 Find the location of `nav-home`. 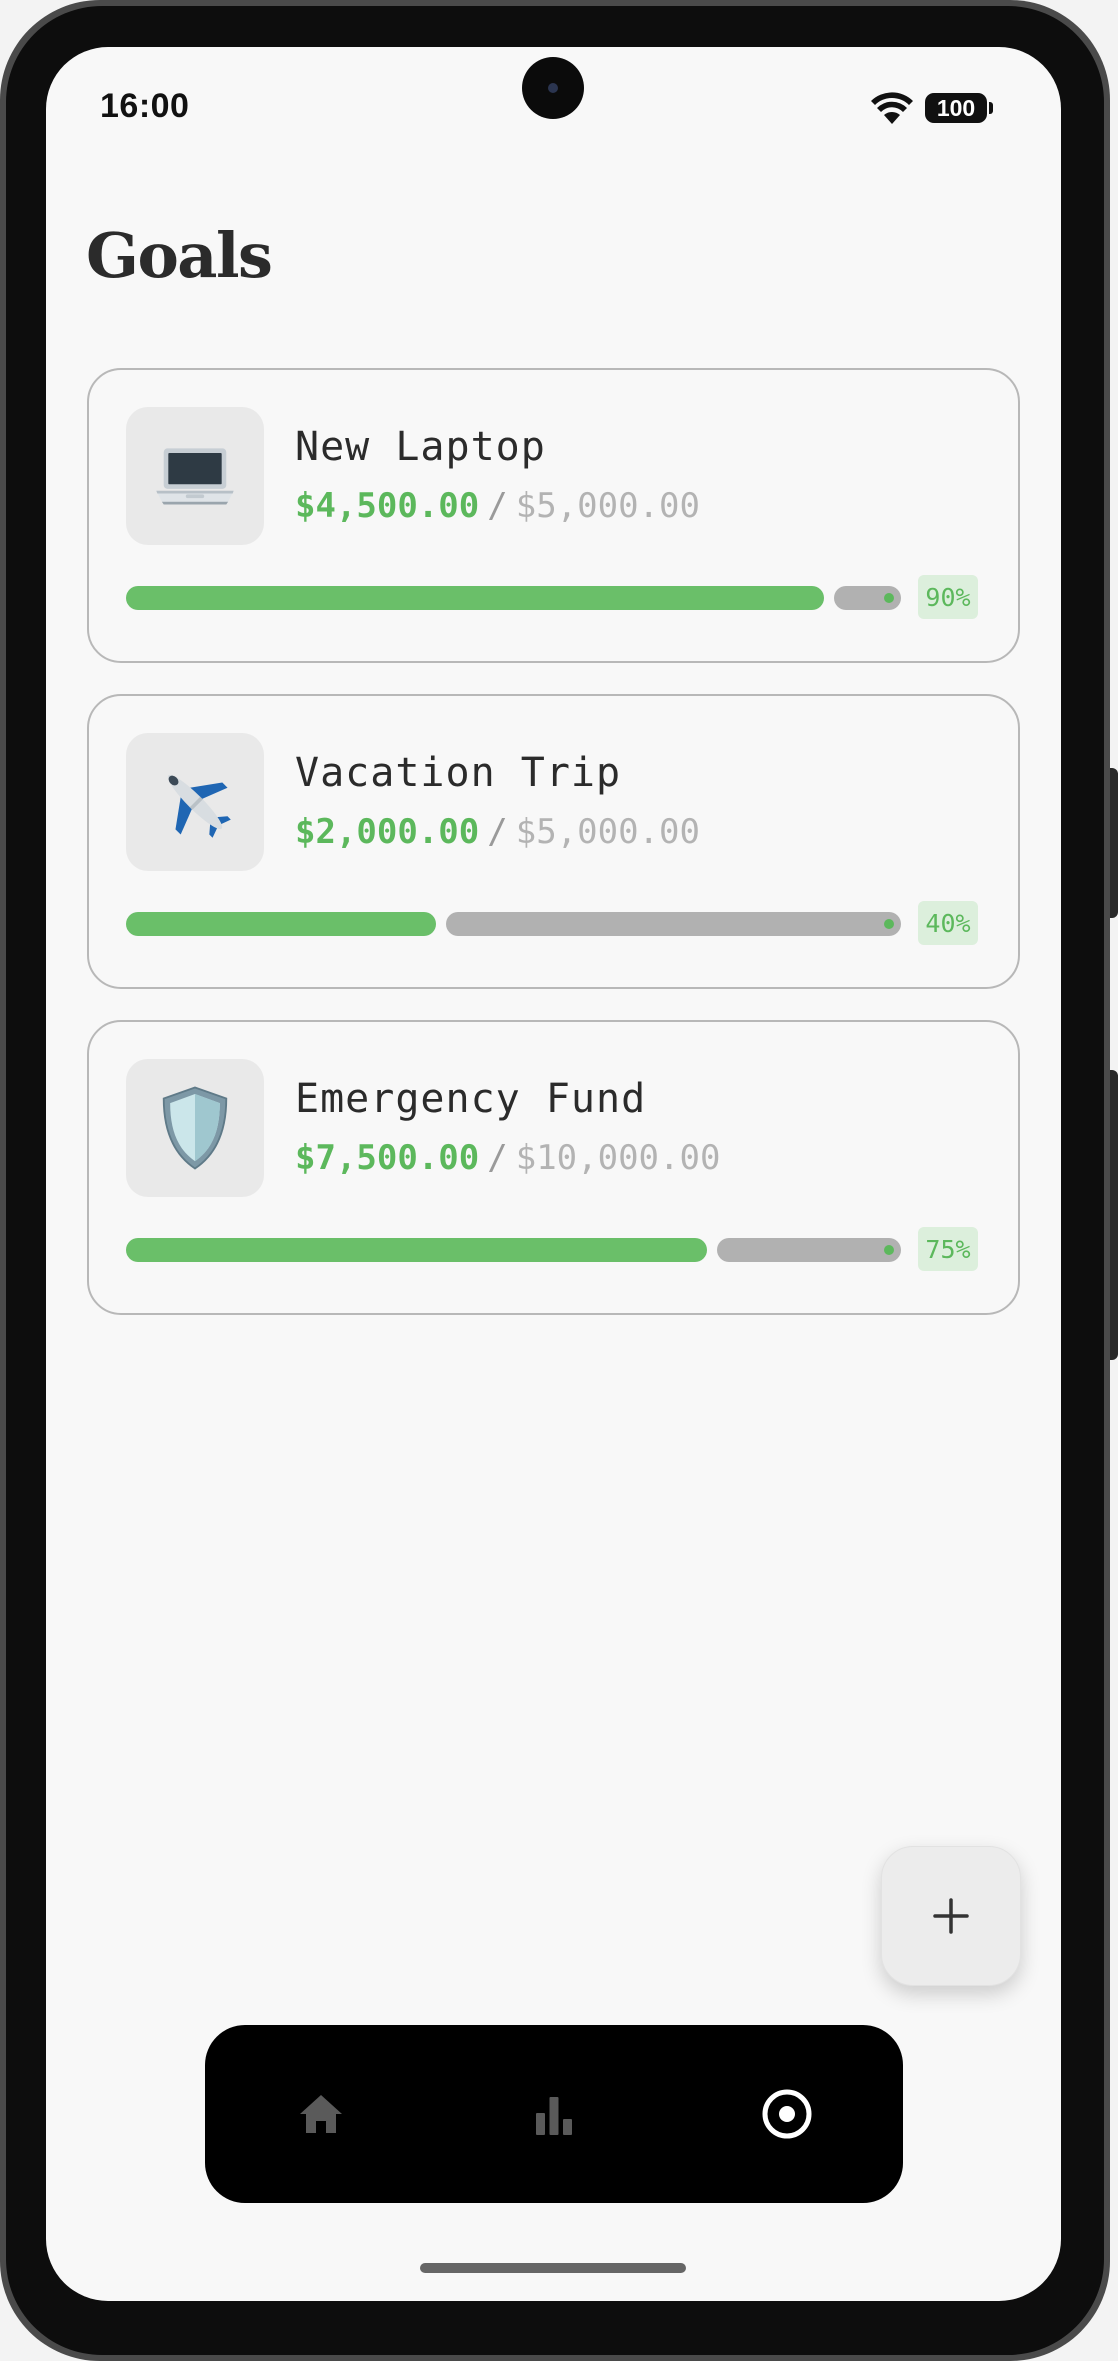

nav-home is located at coordinates (321, 2114).